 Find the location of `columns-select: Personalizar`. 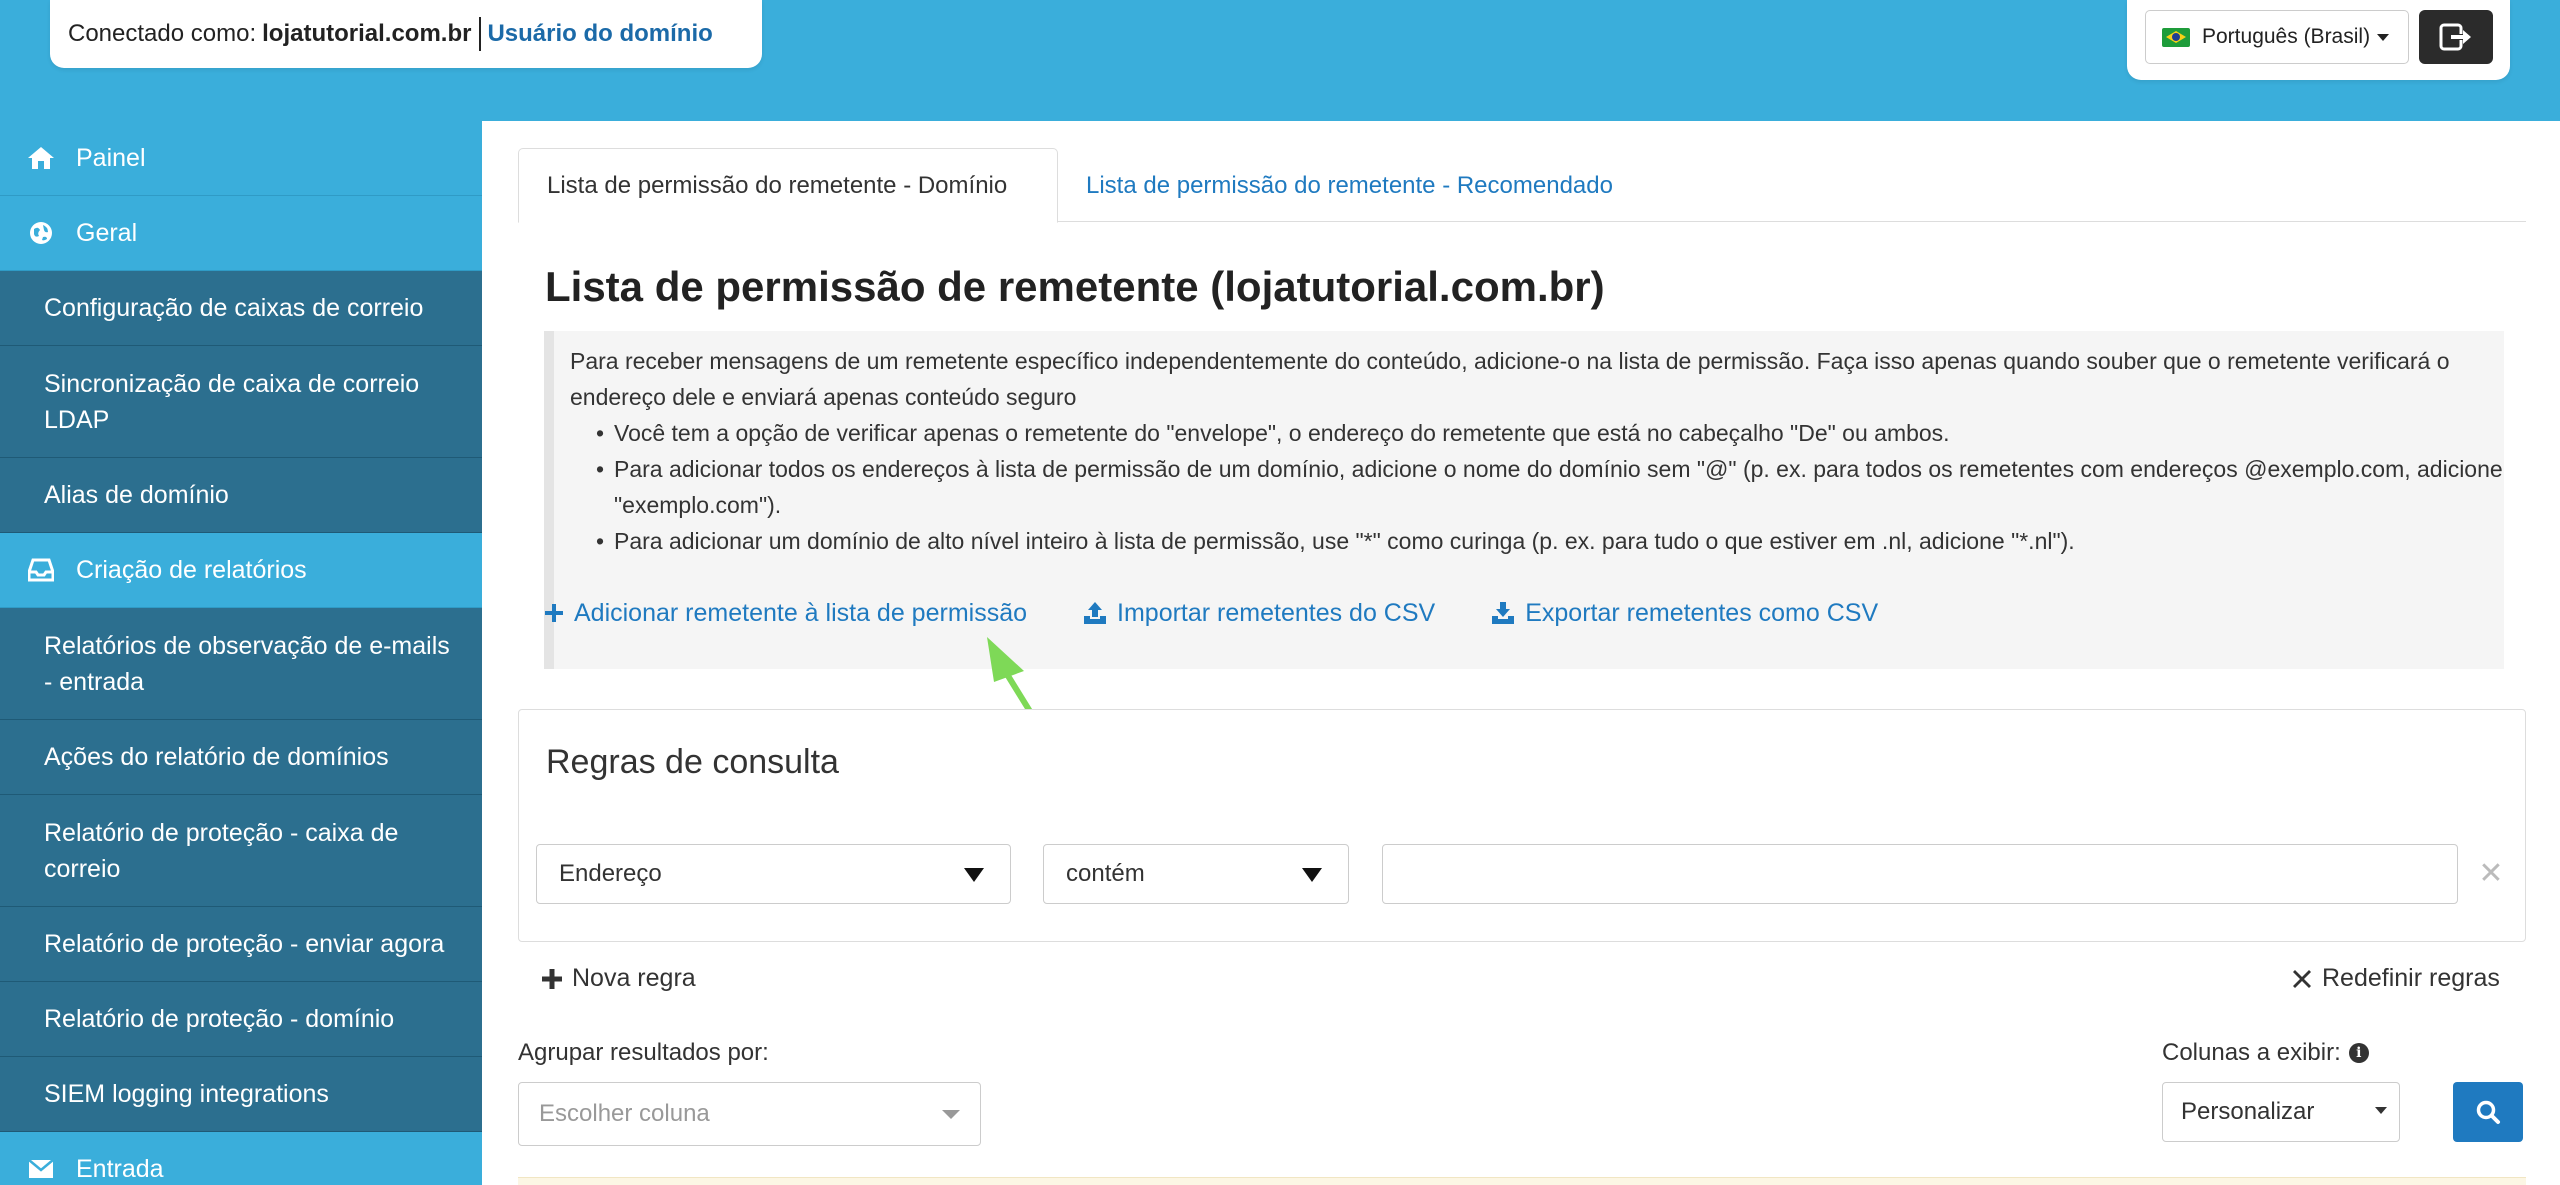

columns-select: Personalizar is located at coordinates (2281, 1112).